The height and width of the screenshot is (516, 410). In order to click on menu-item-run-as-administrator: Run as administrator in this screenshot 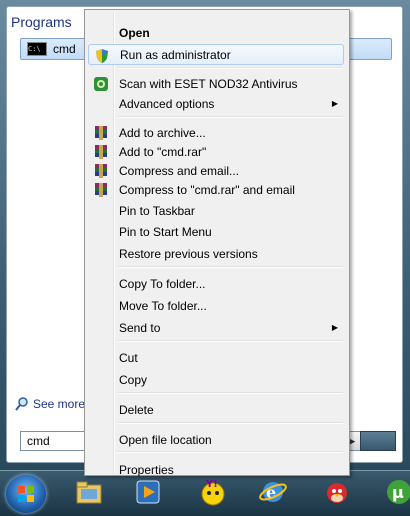, I will do `click(216, 54)`.